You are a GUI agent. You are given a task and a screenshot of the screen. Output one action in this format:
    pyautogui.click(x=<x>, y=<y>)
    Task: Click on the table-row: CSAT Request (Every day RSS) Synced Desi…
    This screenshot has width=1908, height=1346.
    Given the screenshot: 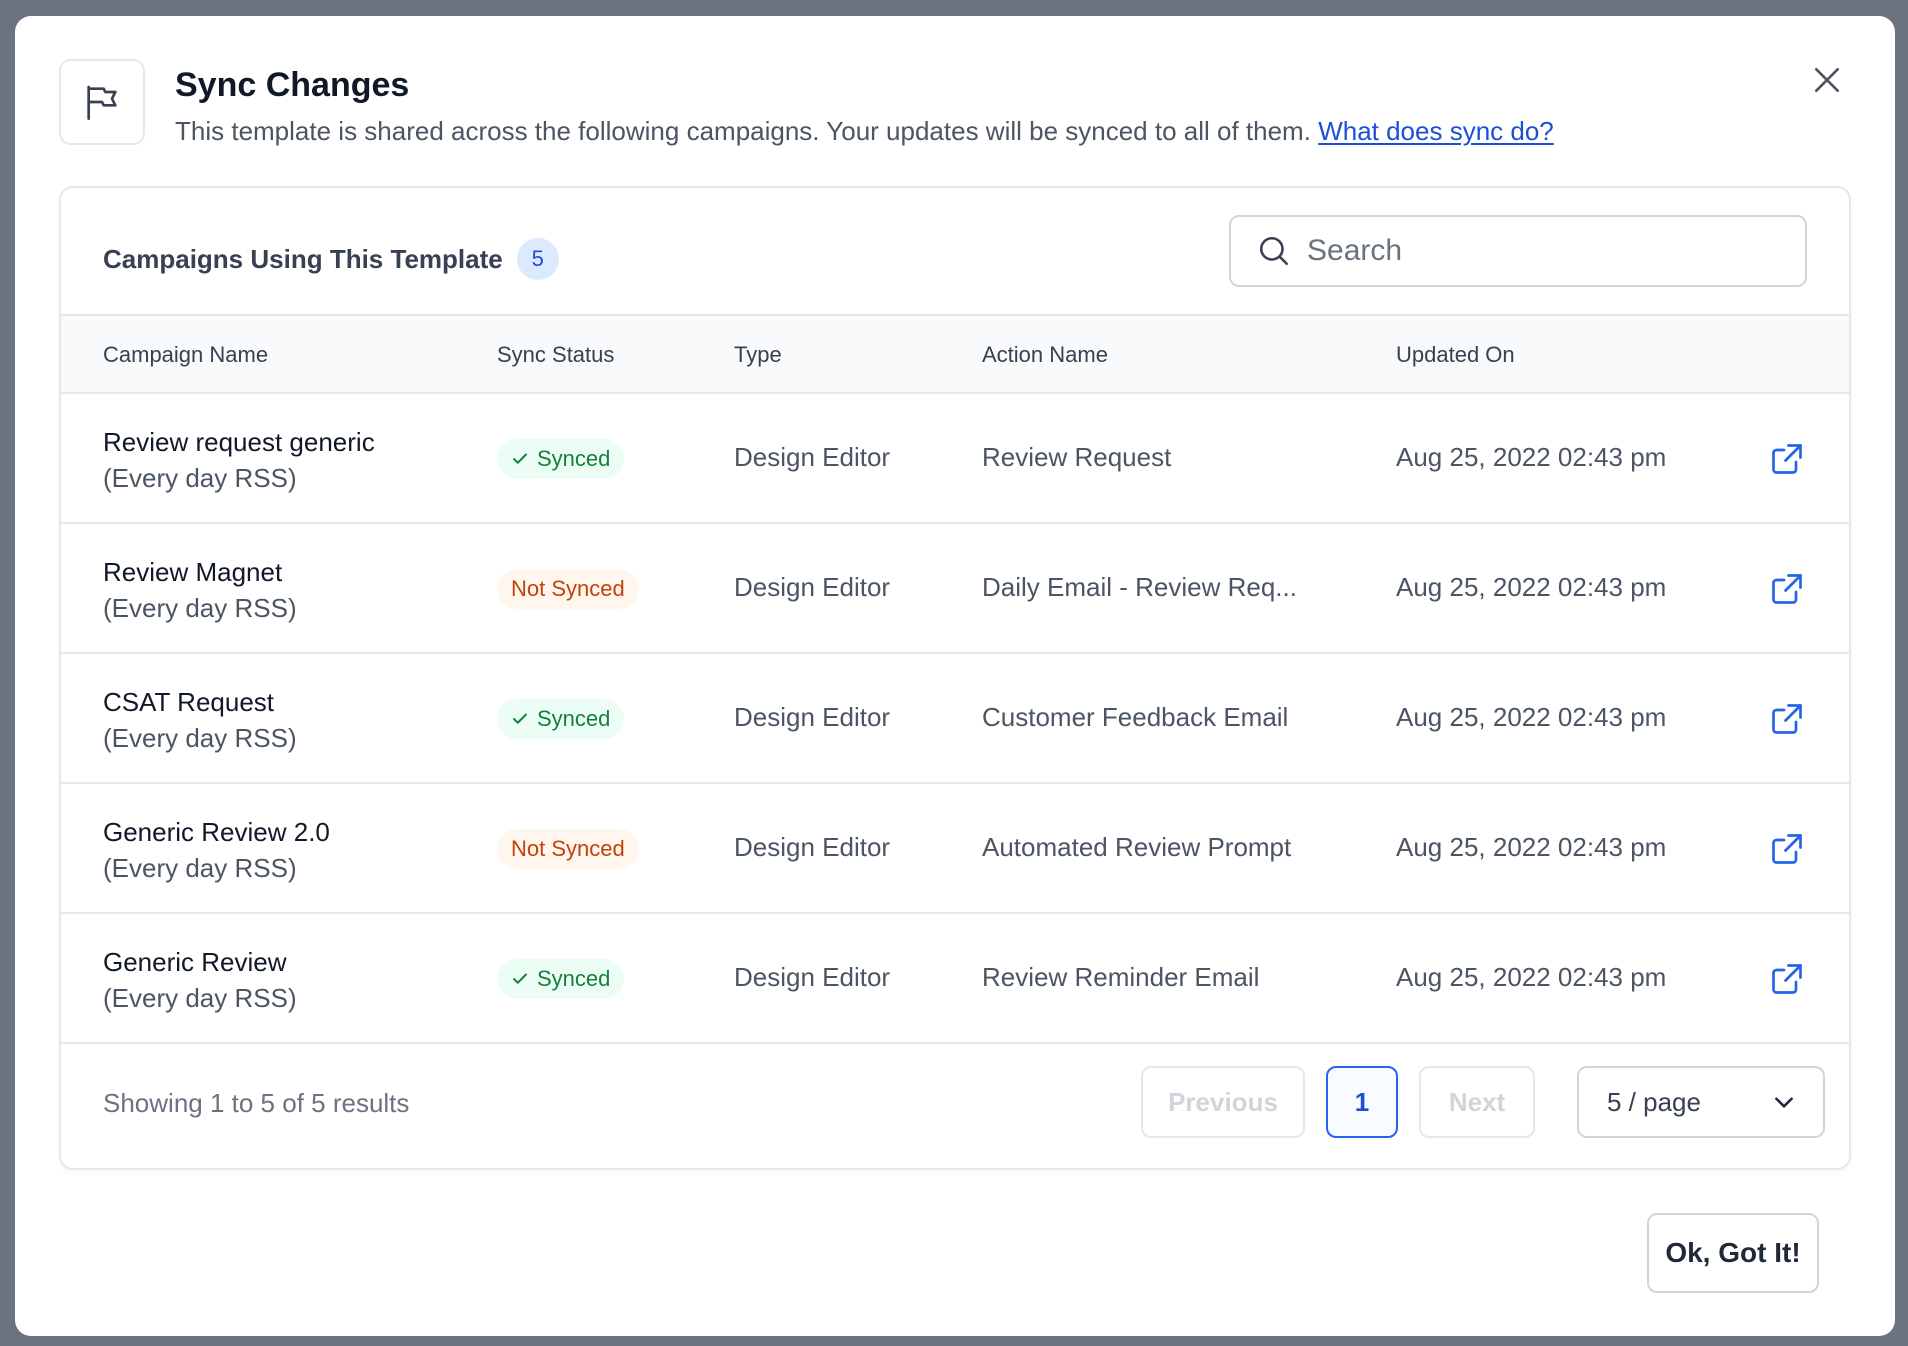 What is the action you would take?
    pyautogui.click(x=955, y=719)
    